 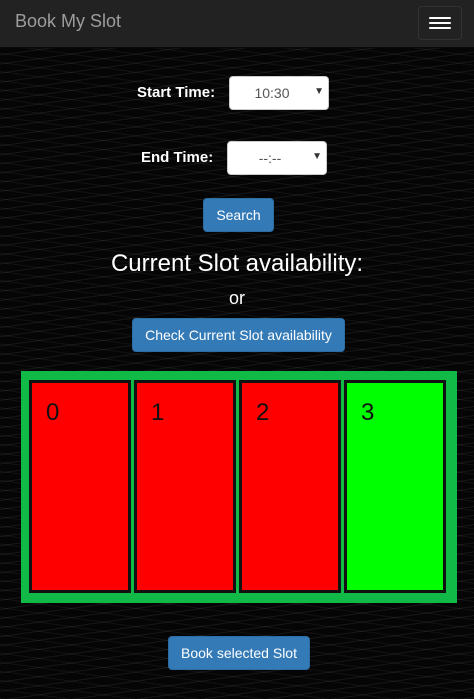 I want to click on slot-1: 1, so click(x=185, y=486).